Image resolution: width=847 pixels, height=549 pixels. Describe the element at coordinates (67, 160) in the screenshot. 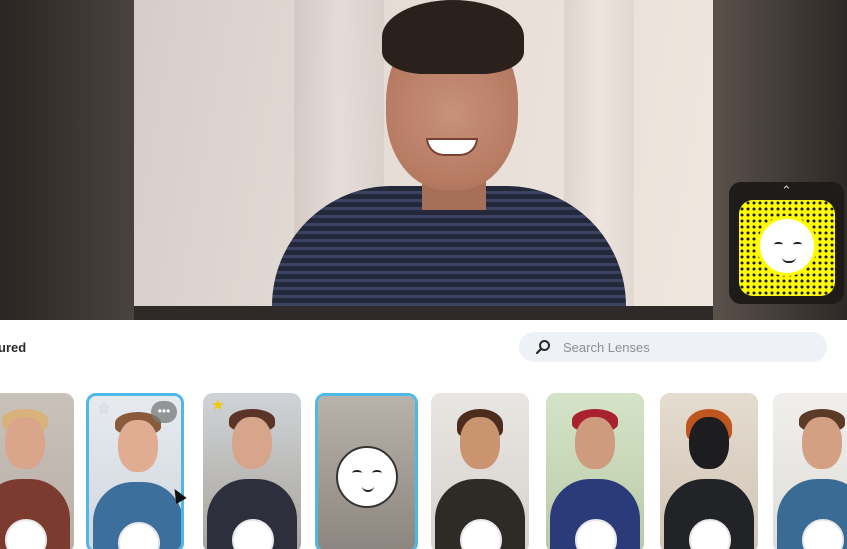

I see `preview-letterbox-left` at that location.